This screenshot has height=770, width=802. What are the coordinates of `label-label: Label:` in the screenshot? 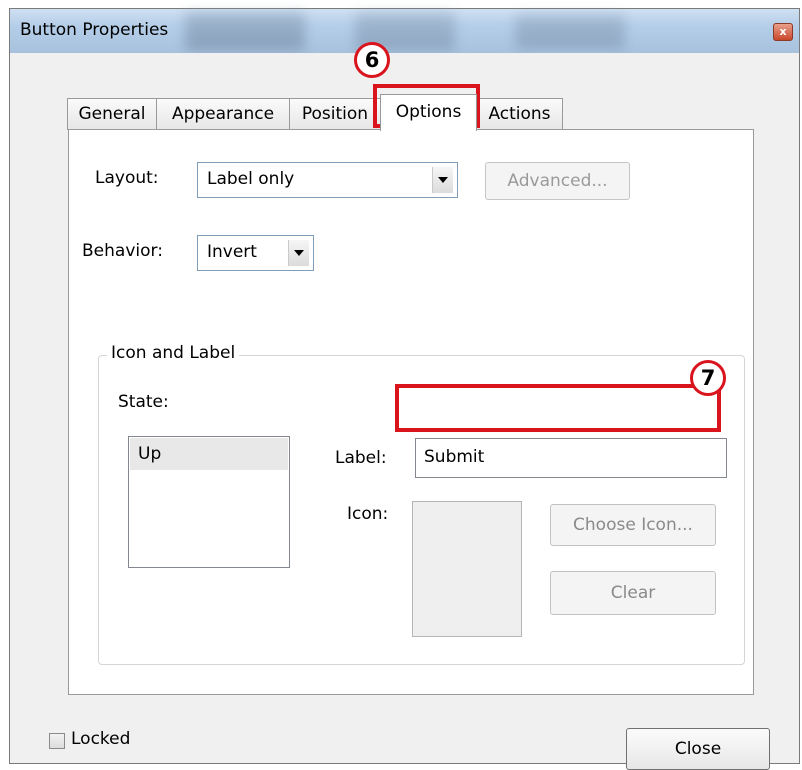 It's located at (361, 458).